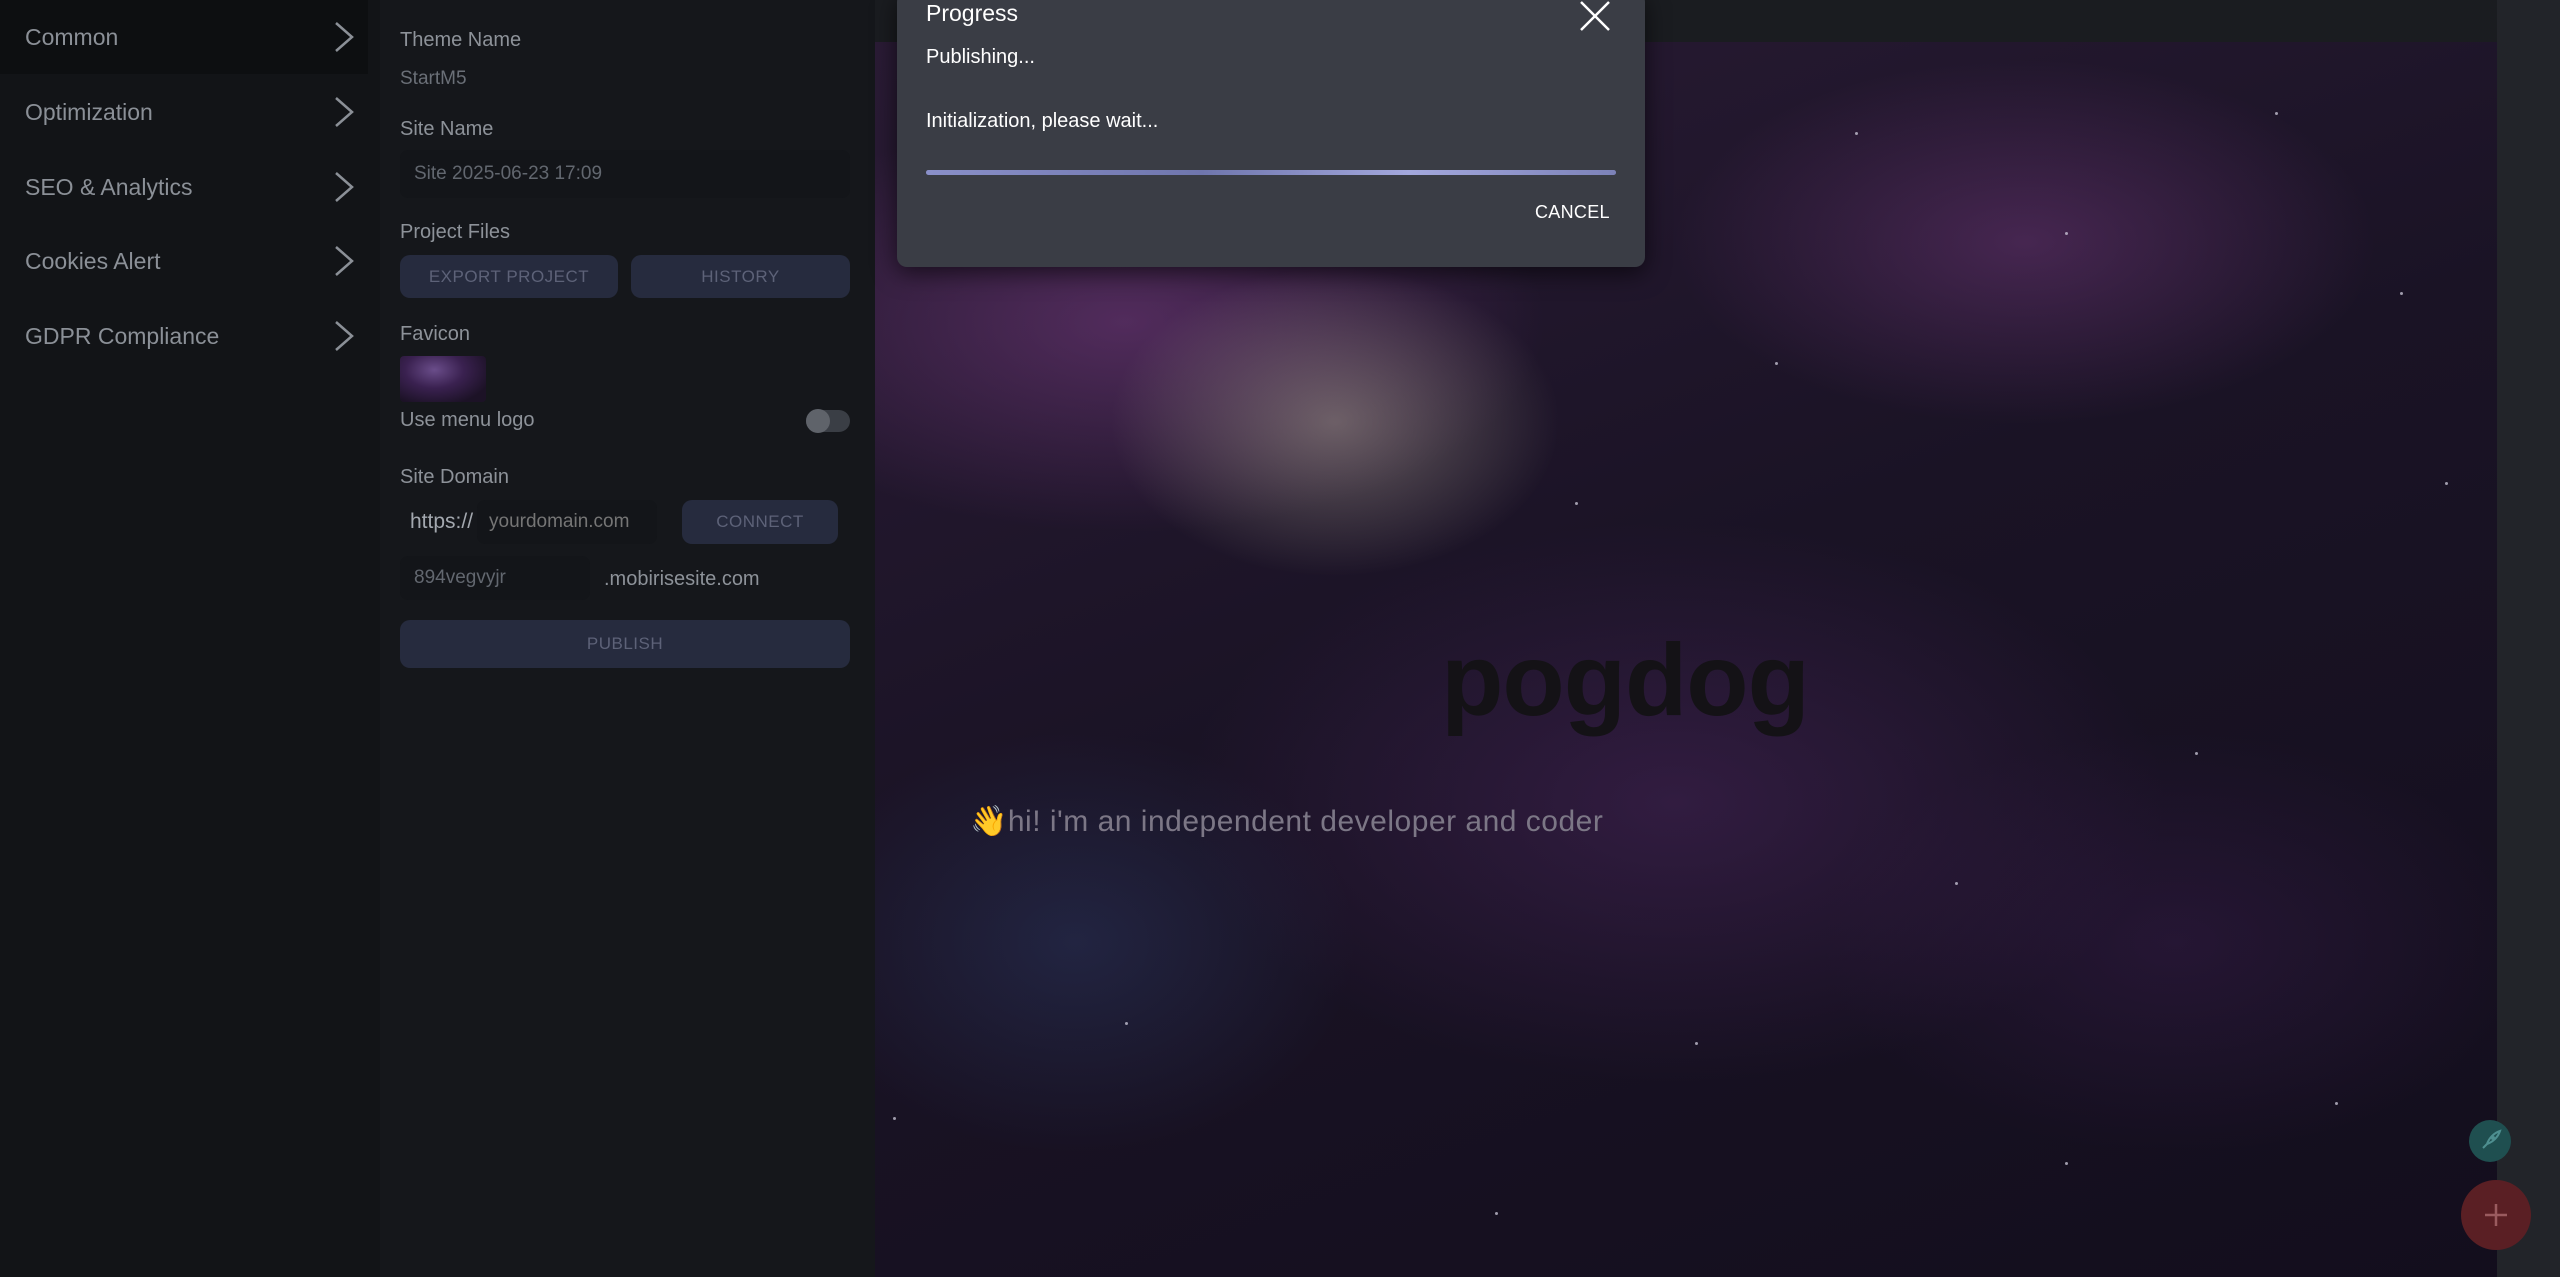  Describe the element at coordinates (460, 577) in the screenshot. I see `subdomain-value: 894vegvyjr` at that location.